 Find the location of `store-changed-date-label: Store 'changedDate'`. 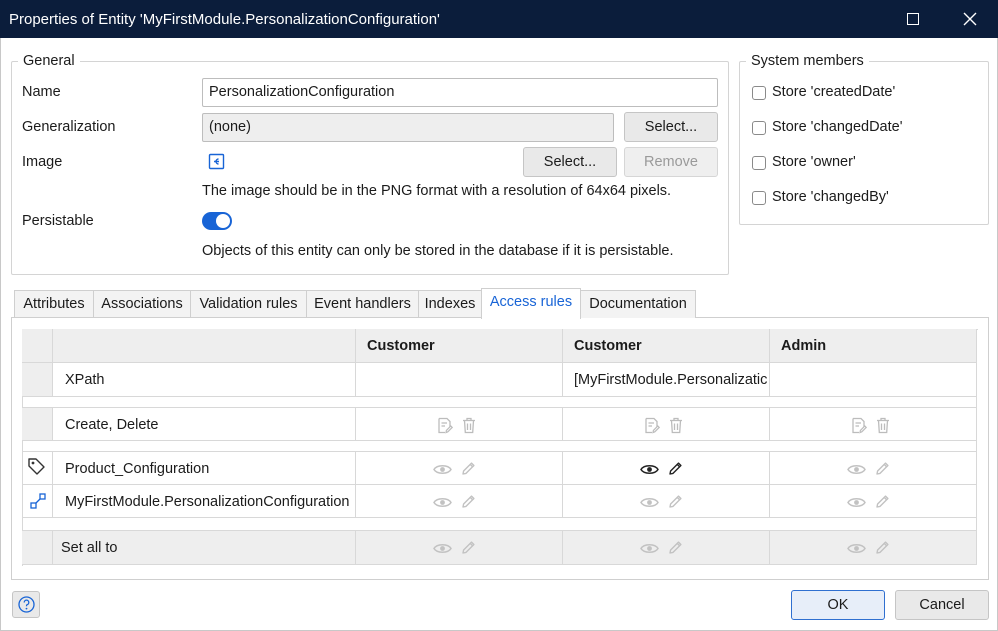

store-changed-date-label: Store 'changedDate' is located at coordinates (837, 127).